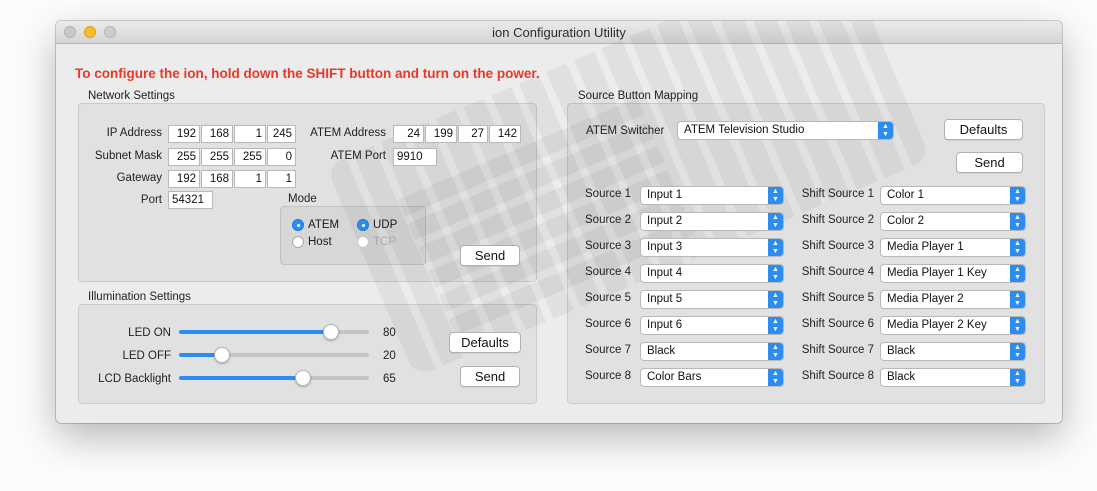 This screenshot has width=1097, height=491. I want to click on protocol-tcp-radio: TCP, so click(384, 242).